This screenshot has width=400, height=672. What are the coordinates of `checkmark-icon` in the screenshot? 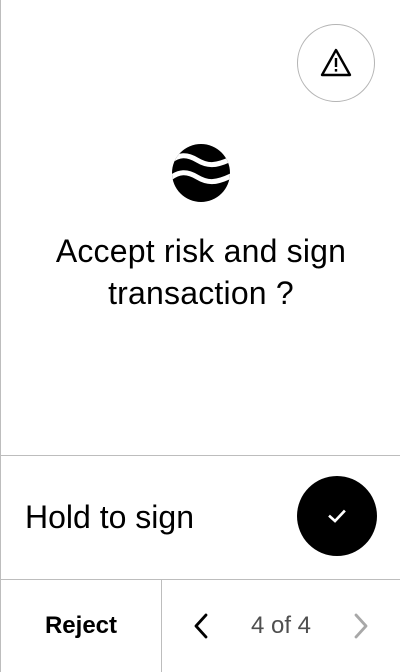 It's located at (337, 516).